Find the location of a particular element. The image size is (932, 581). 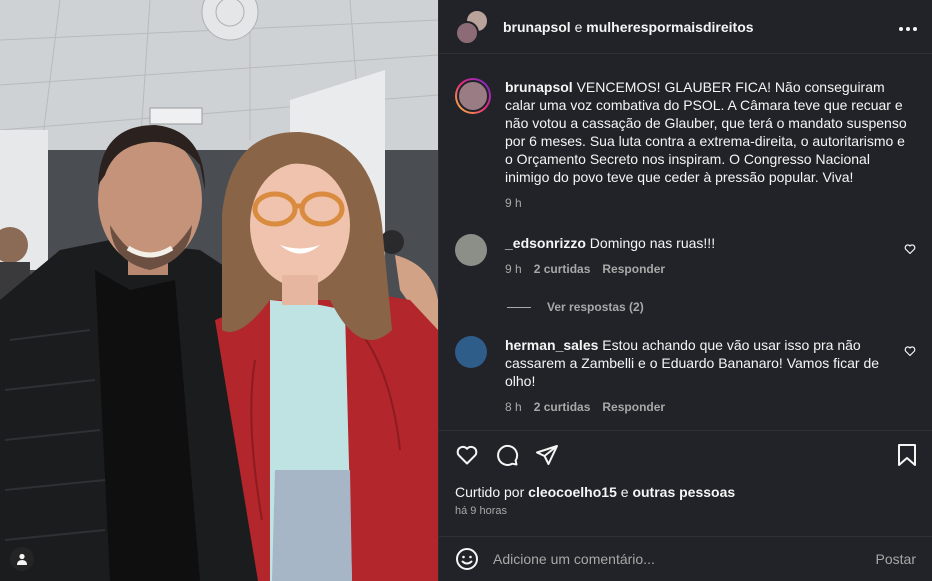

post-authors: brunapsol e mulherespormaisdireitos is located at coordinates (700, 27).